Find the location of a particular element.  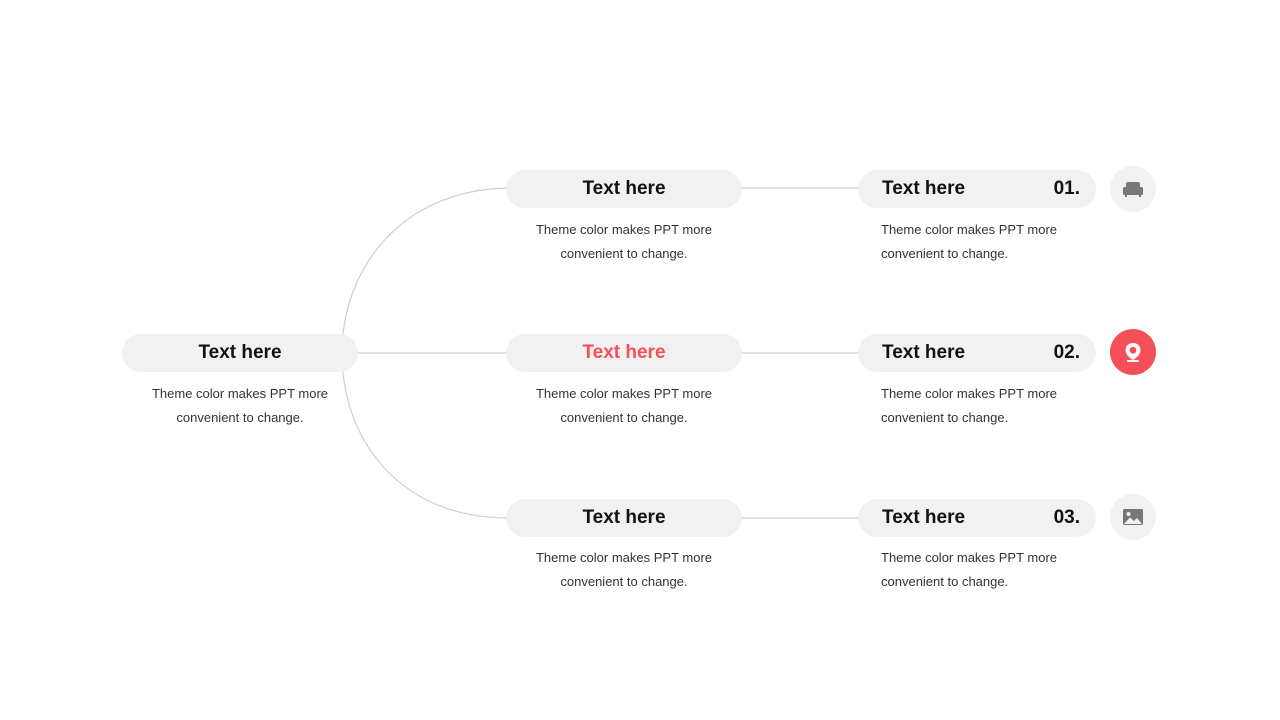

middle-node-3: Text here is located at coordinates (624, 518).